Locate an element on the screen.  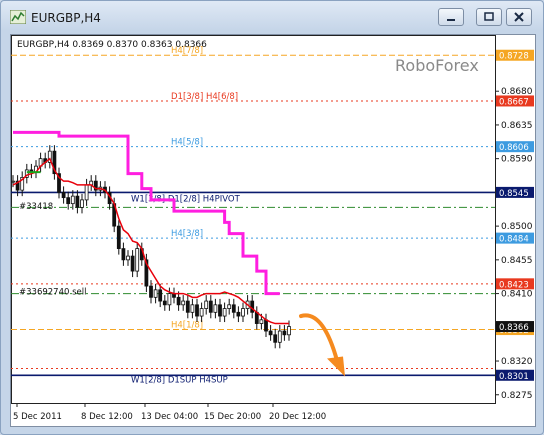
y-tick-label: 0.8320 is located at coordinates (517, 362).